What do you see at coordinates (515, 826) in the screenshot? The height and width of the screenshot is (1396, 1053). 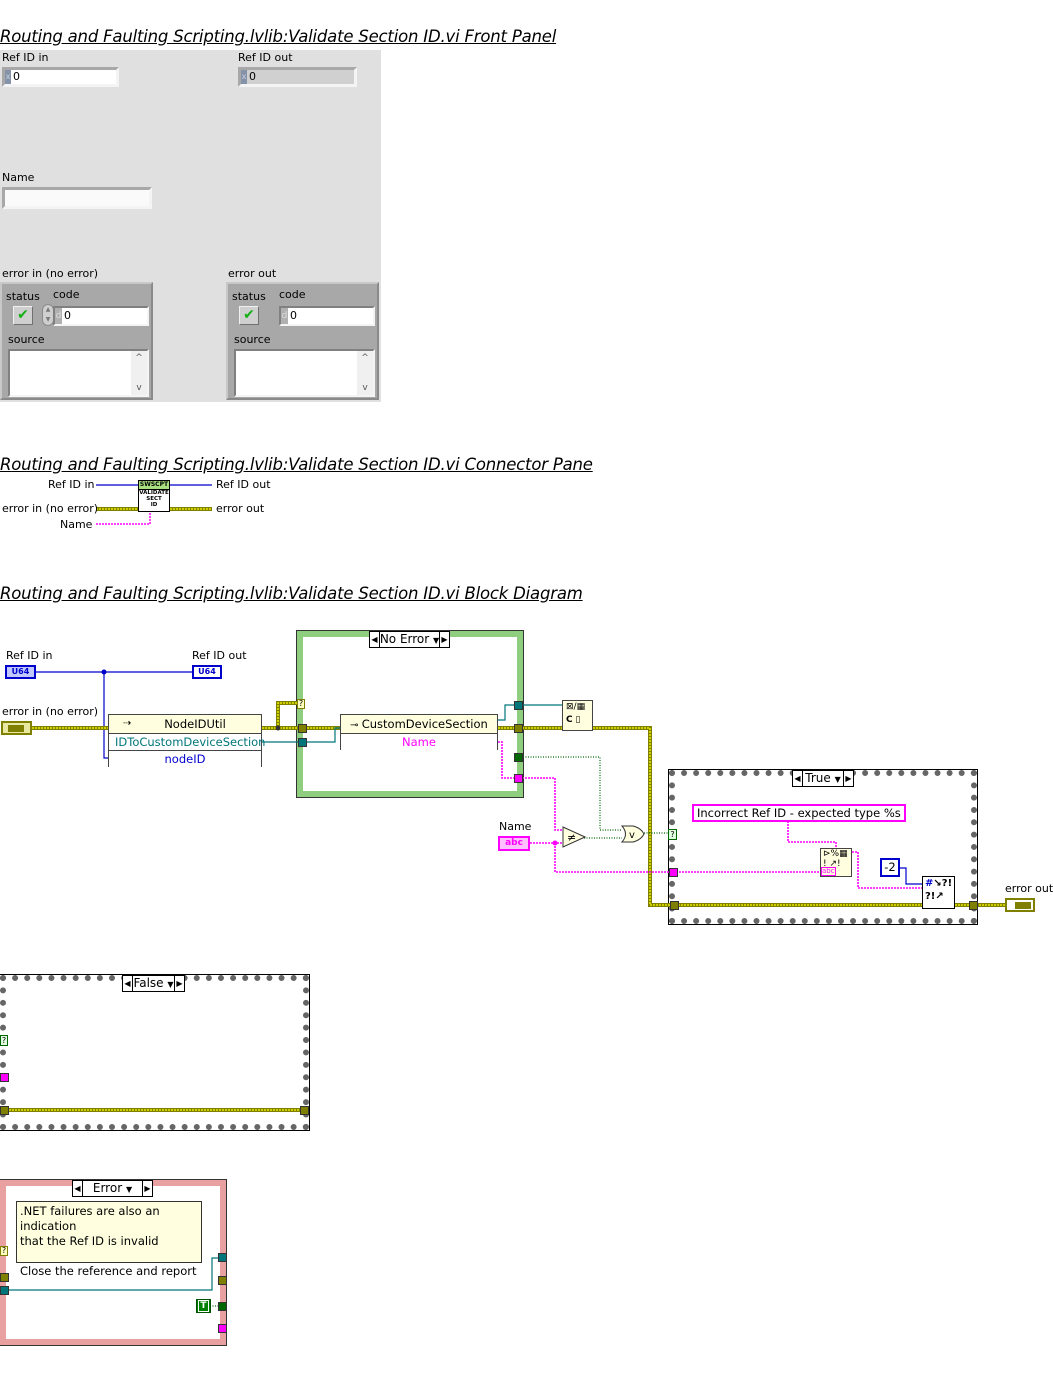 I see `bd-name-label: Name` at bounding box center [515, 826].